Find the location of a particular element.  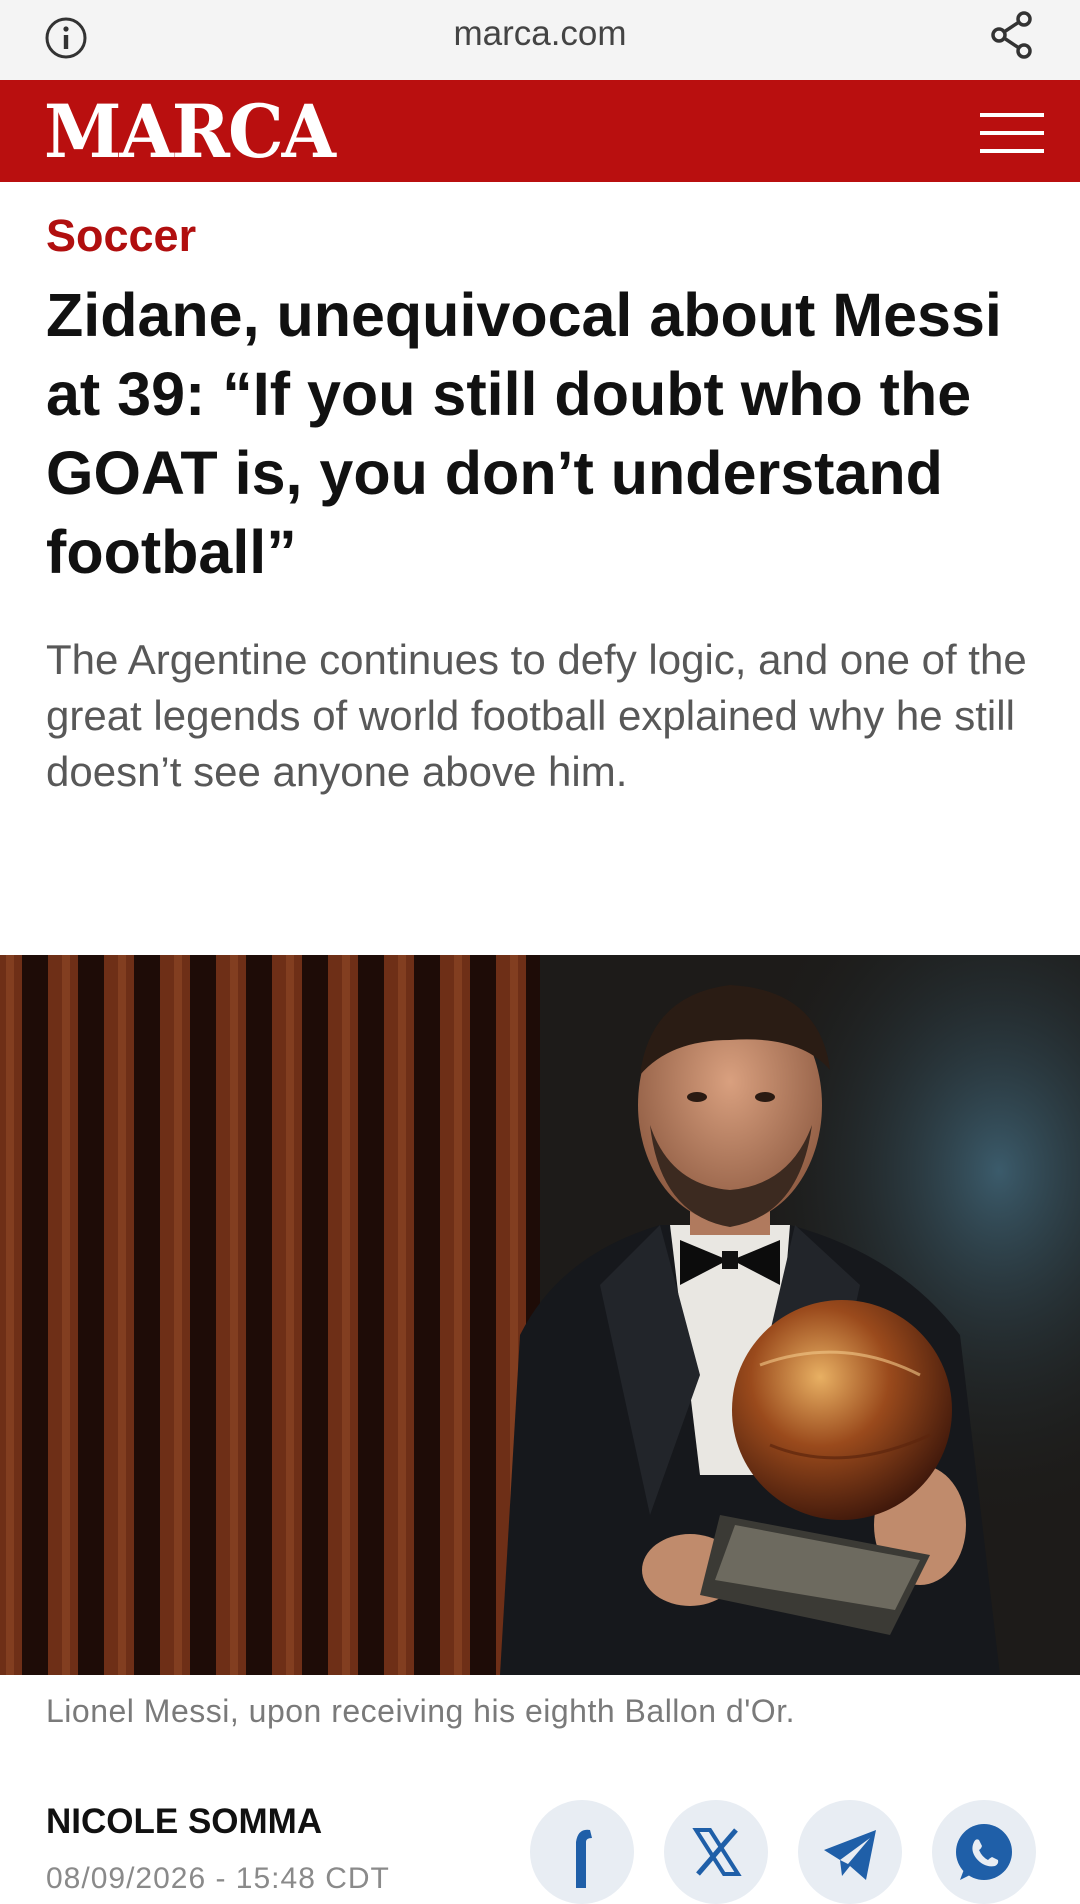

facebook-share-button is located at coordinates (582, 1852).